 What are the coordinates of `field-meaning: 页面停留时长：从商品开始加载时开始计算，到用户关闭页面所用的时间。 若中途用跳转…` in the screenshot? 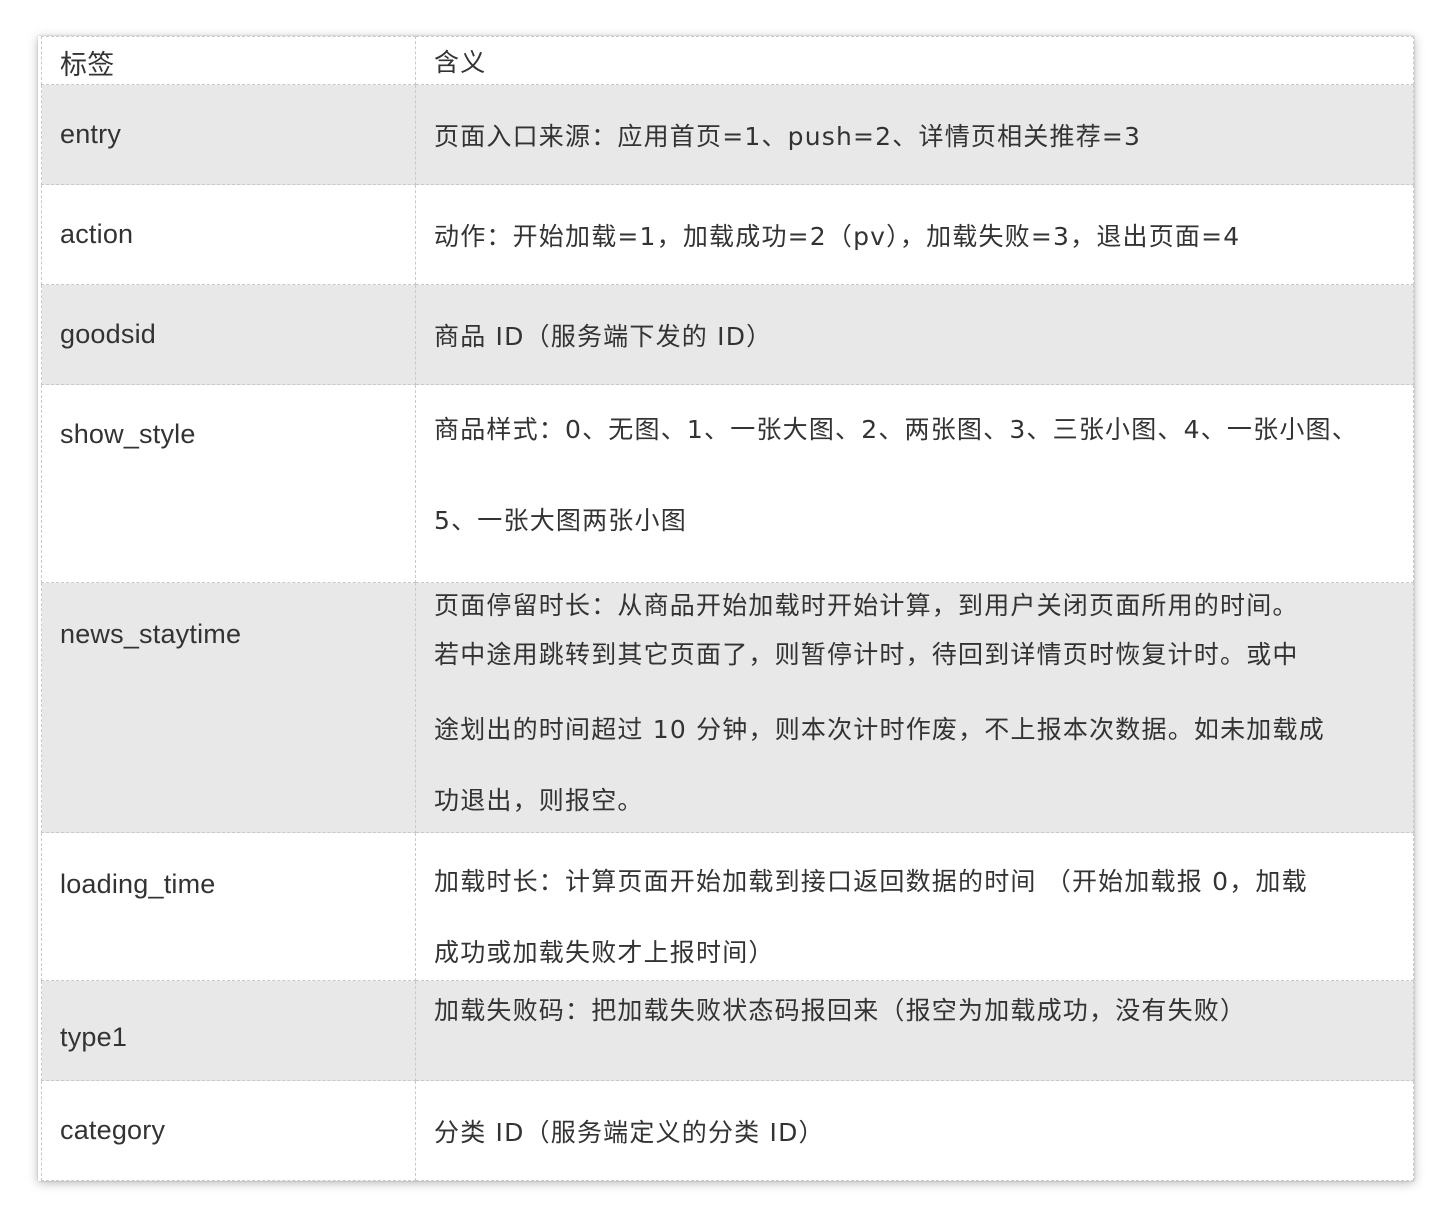 It's located at (914, 707).